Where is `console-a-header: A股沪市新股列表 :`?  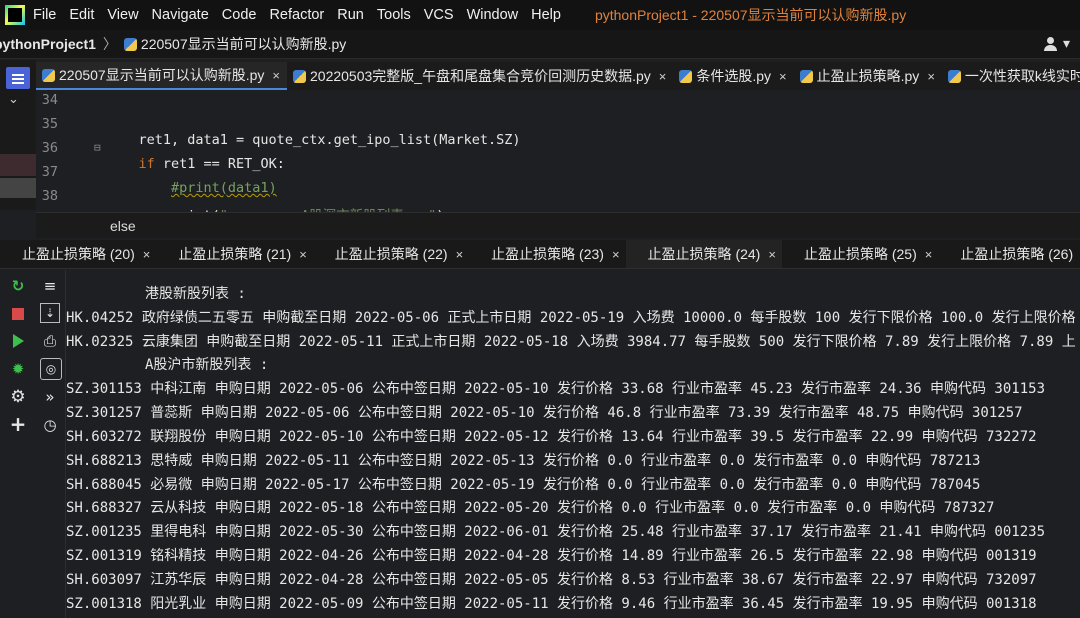 console-a-header: A股沪市新股列表 : is located at coordinates (207, 365).